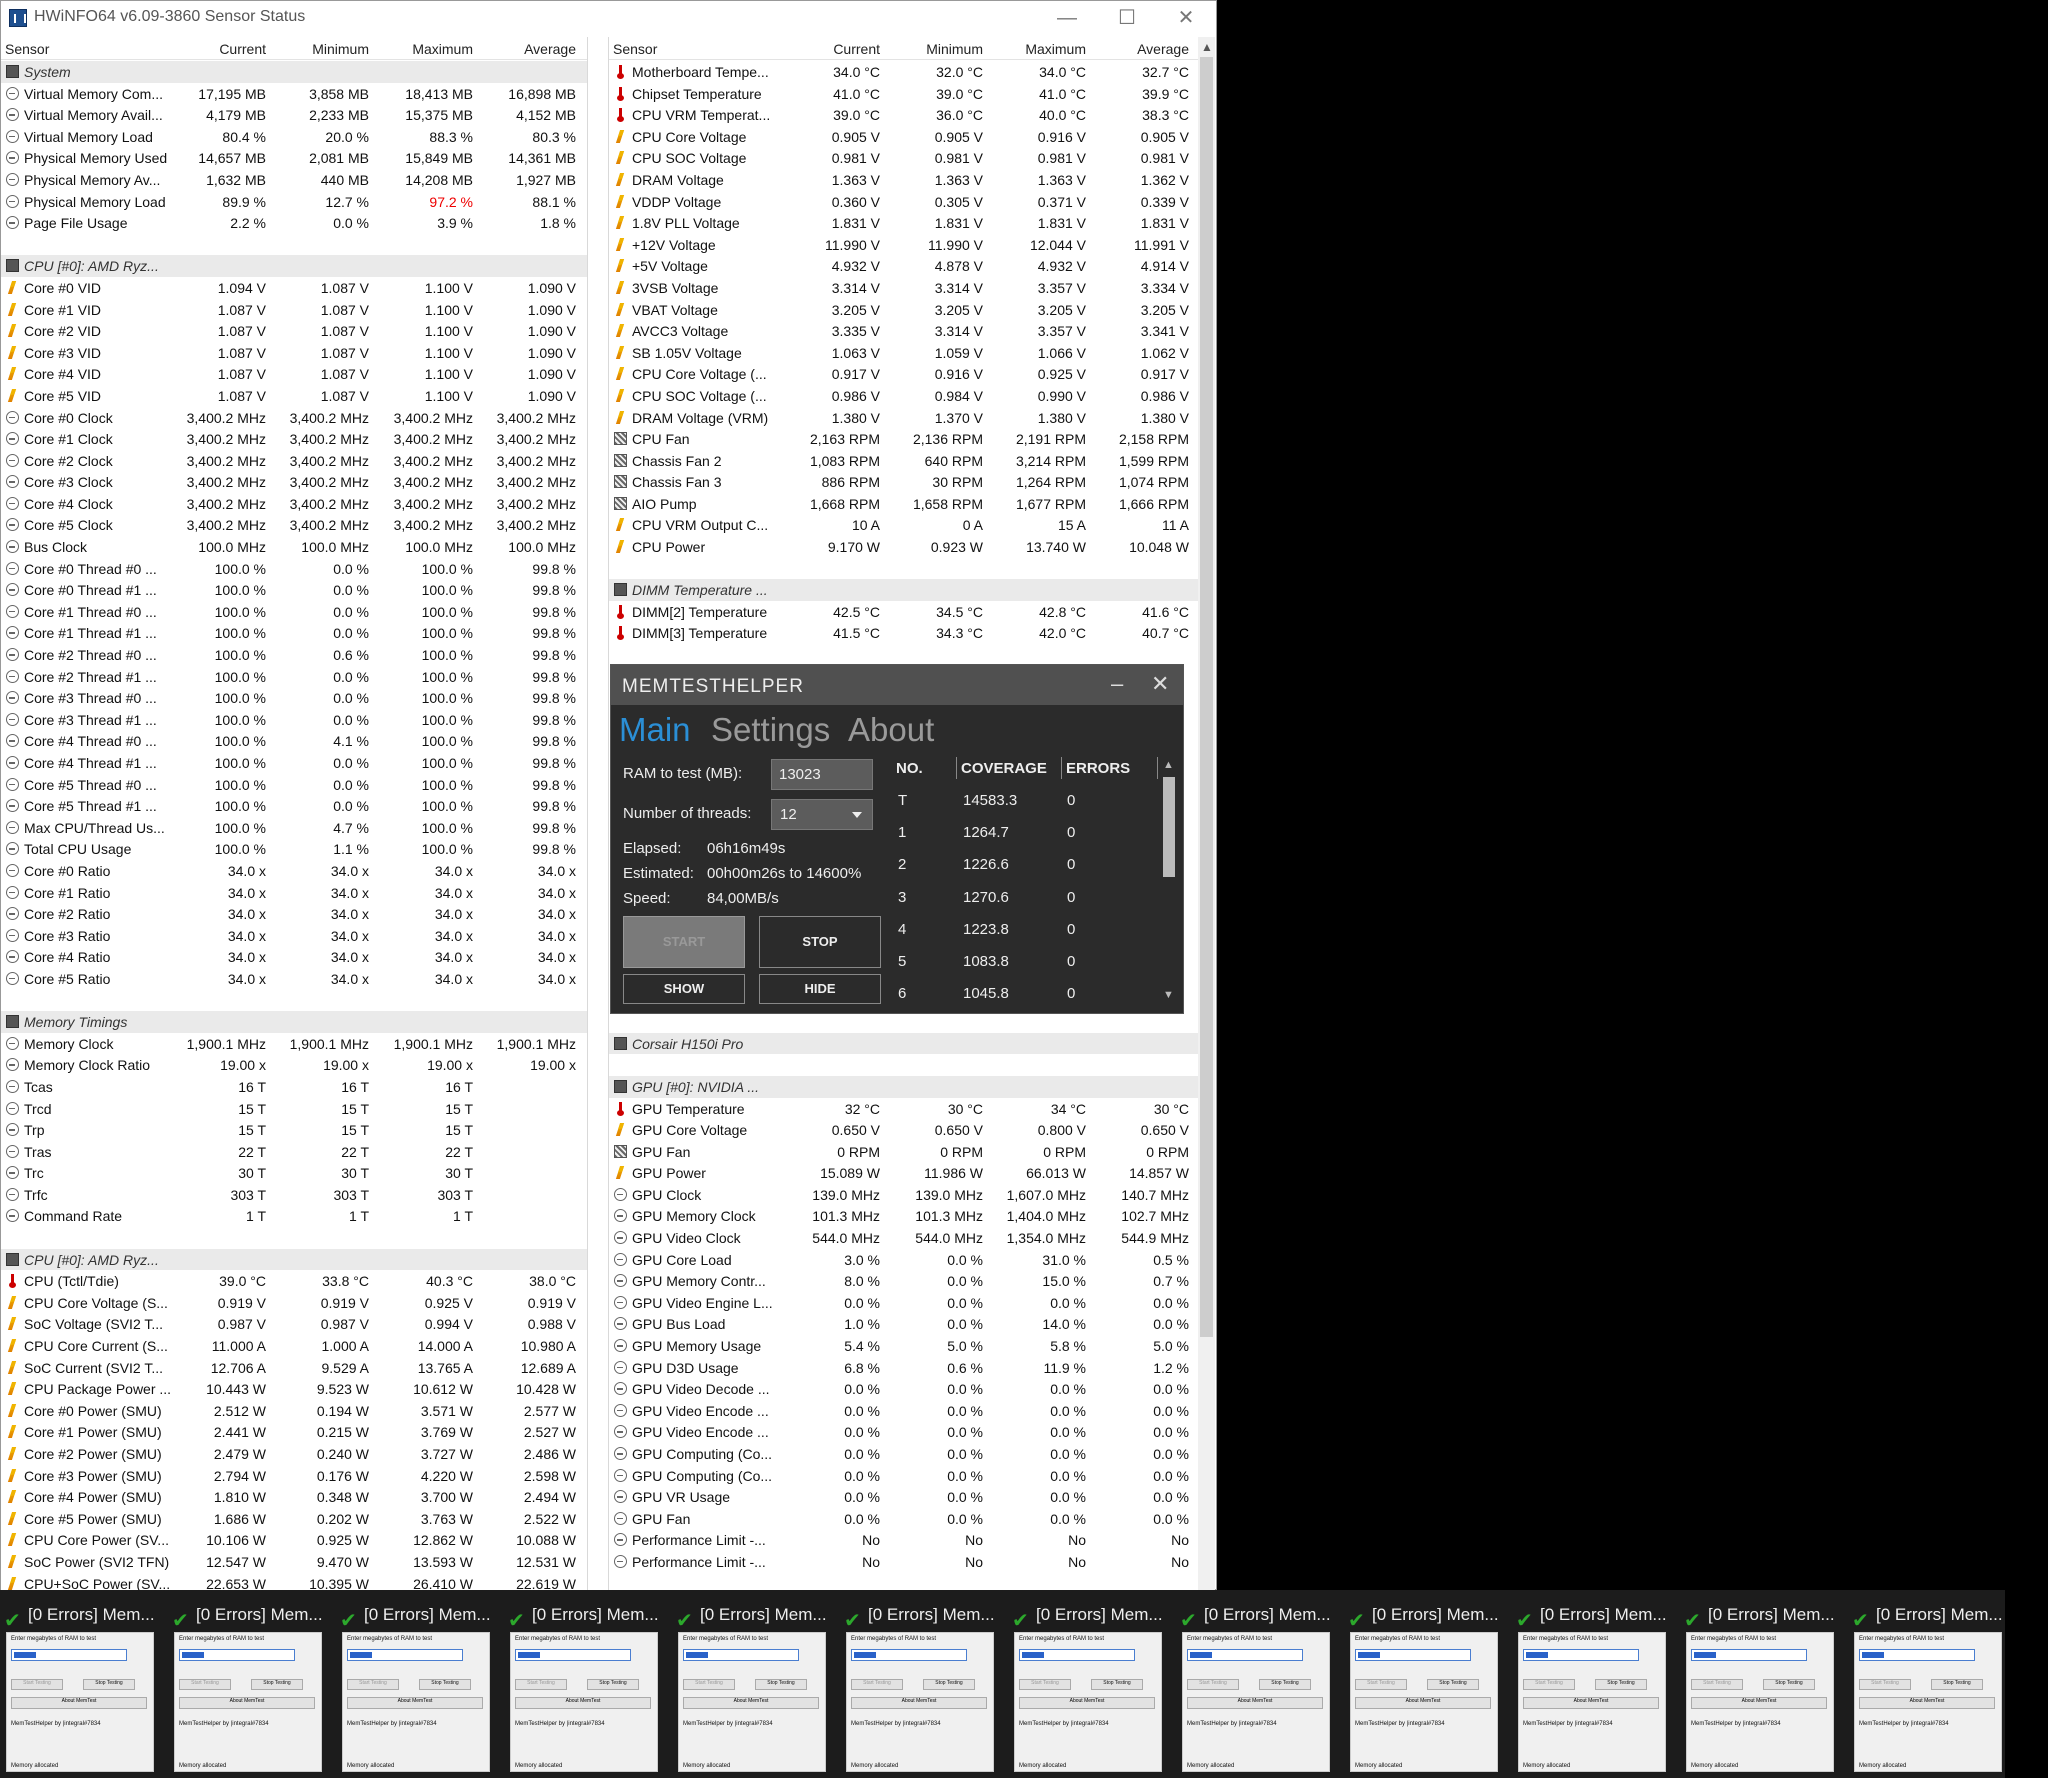 This screenshot has height=1778, width=2048. I want to click on ram-input: 13023, so click(822, 774).